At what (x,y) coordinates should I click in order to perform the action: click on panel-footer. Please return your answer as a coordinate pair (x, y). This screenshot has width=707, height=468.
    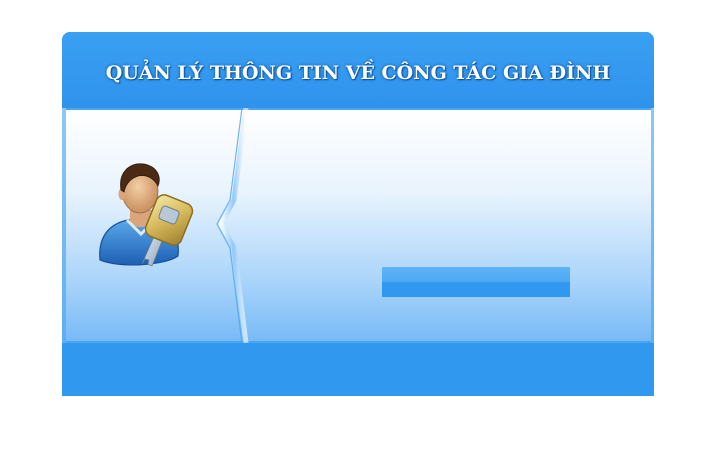
    Looking at the image, I should click on (358, 369).